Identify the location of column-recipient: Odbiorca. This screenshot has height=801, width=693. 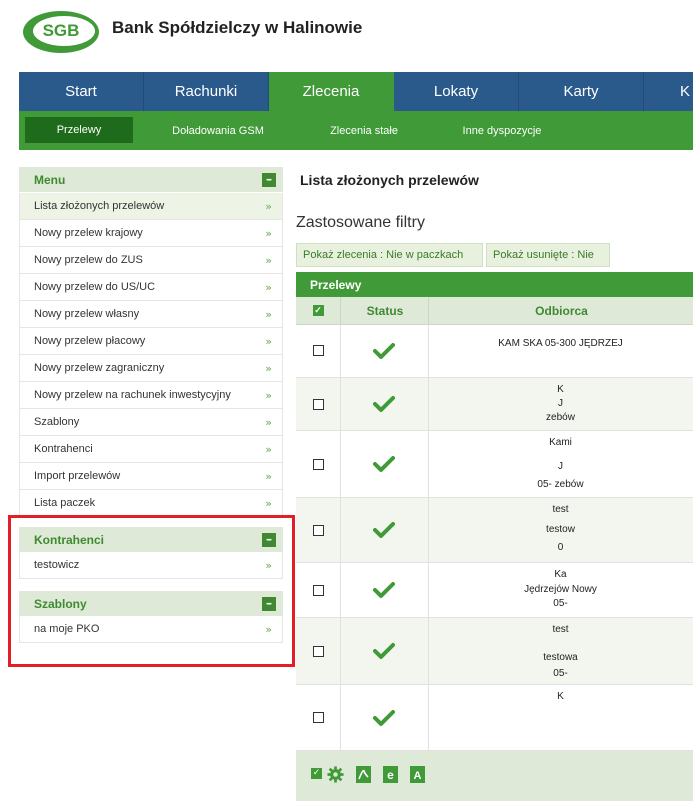
(560, 310).